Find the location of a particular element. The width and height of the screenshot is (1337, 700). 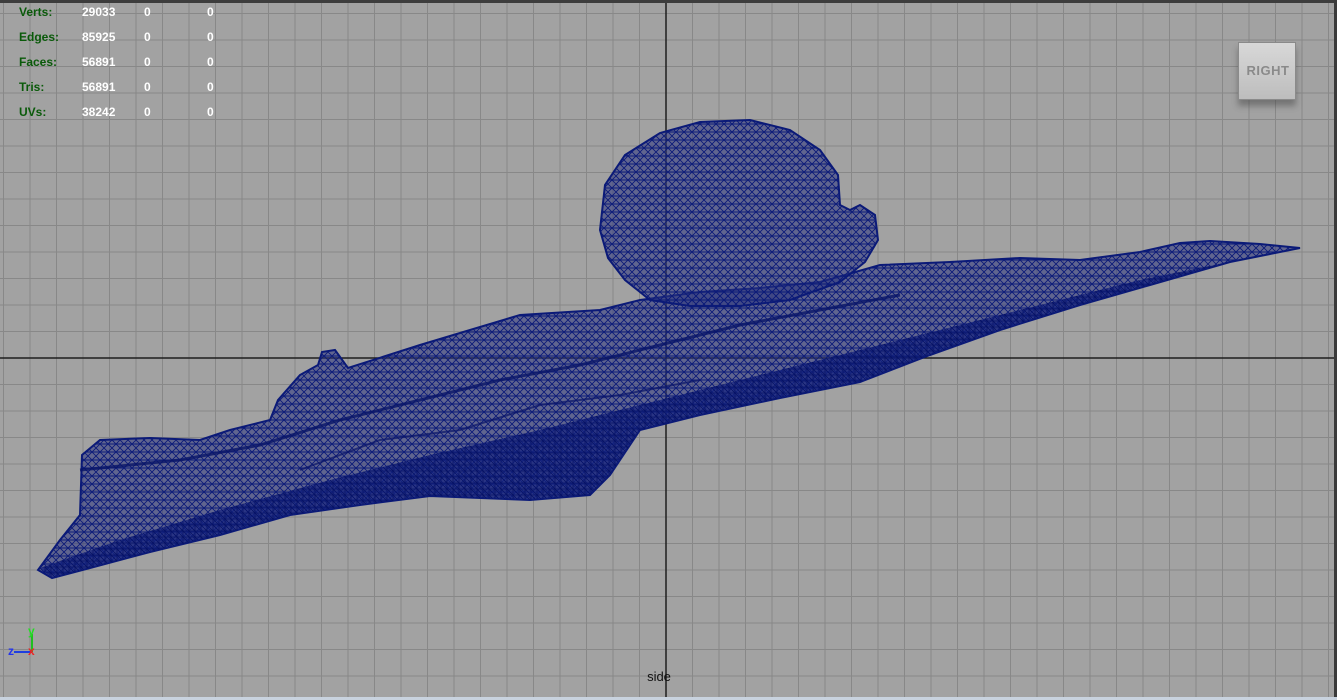

hud-label: Edges: is located at coordinates (39, 37).